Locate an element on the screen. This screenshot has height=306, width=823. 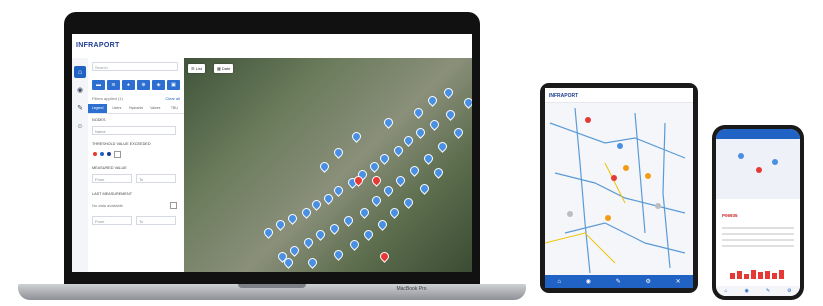
tab-valves: Valves is located at coordinates (155, 108).